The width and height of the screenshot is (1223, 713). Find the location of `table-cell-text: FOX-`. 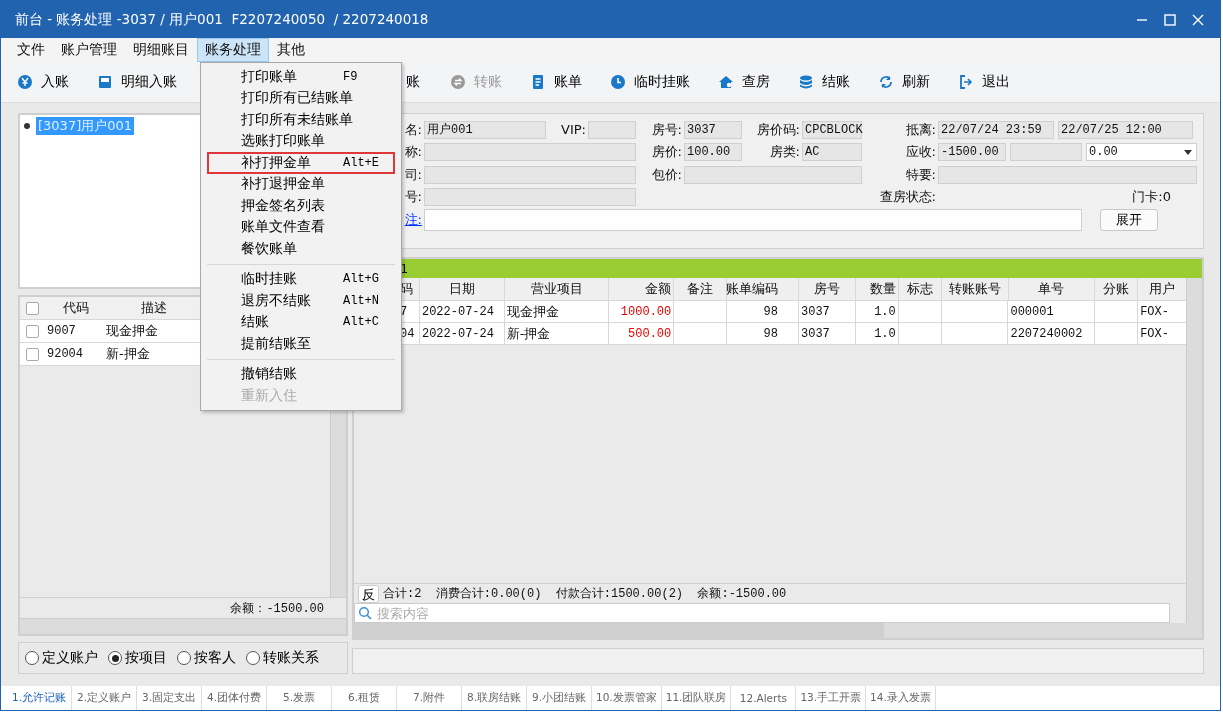

table-cell-text: FOX- is located at coordinates (1154, 312).